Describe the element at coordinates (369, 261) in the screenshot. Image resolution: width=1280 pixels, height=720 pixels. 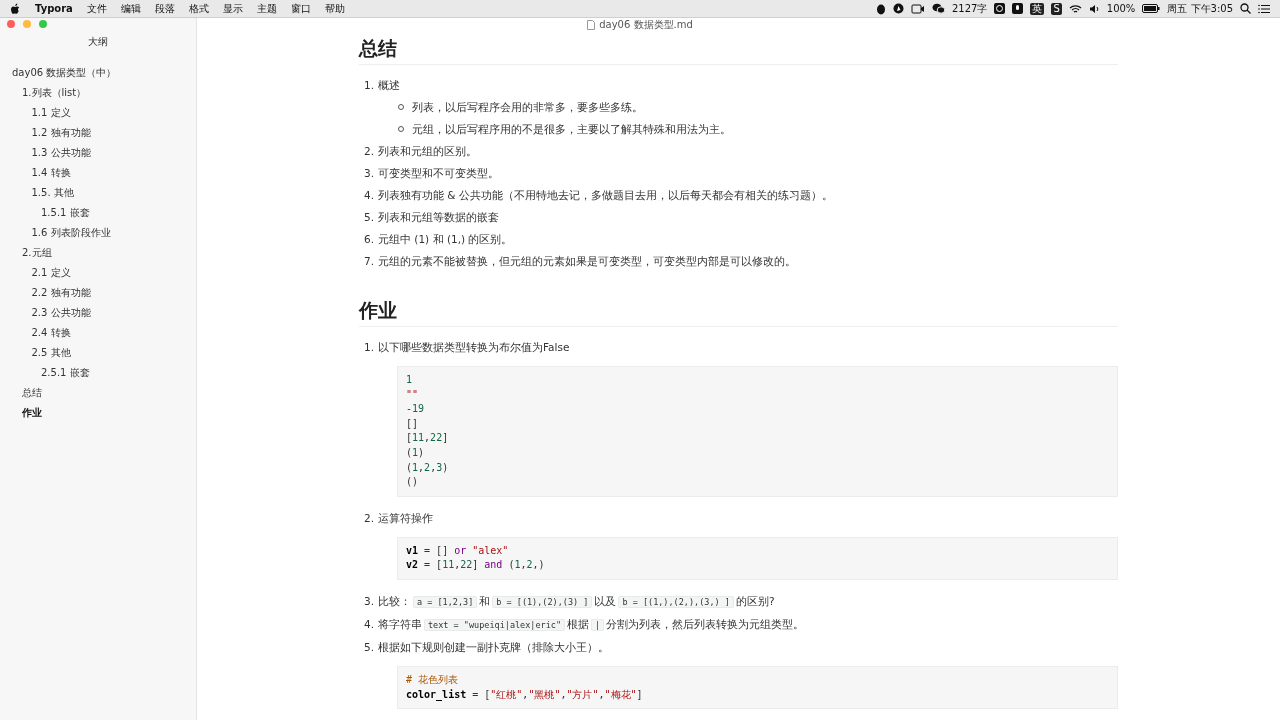
I see `list-number: 7.` at that location.